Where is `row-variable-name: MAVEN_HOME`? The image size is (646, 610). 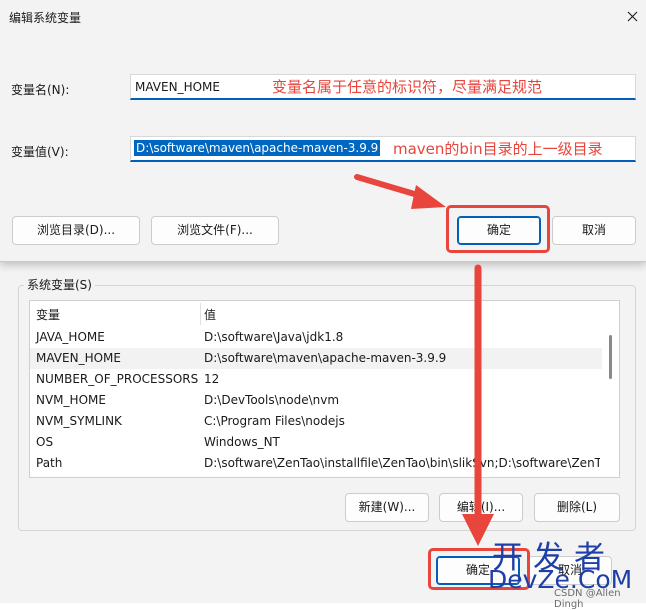 row-variable-name: MAVEN_HOME is located at coordinates (78, 358).